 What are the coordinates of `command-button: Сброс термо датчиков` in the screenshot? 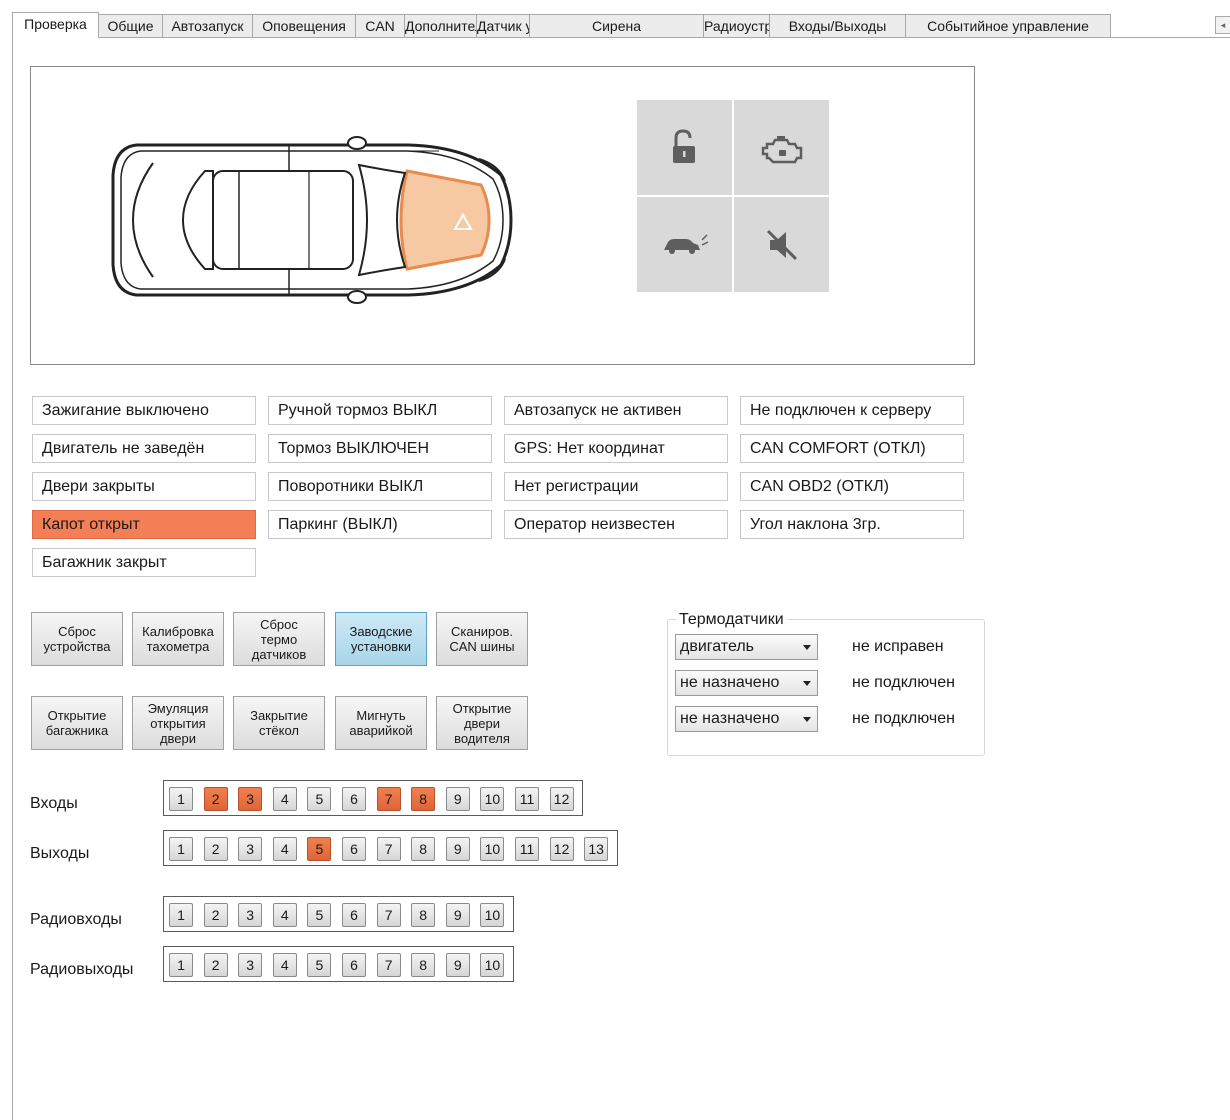 It's located at (279, 639).